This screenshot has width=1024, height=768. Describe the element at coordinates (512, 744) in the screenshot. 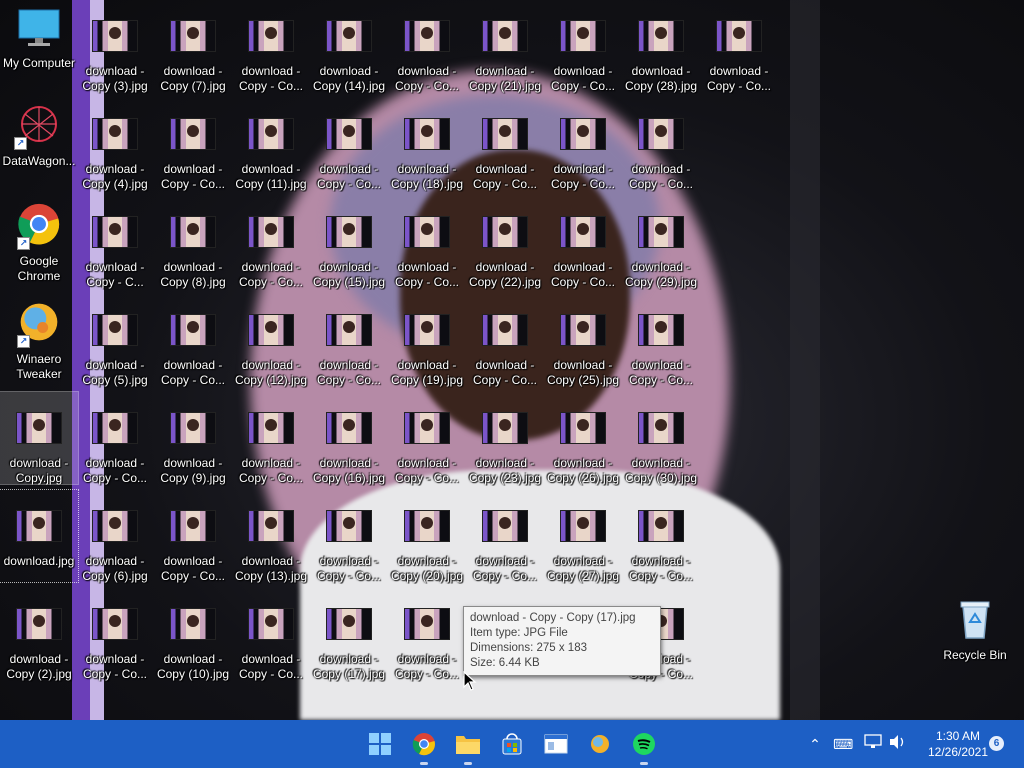

I see `store-button` at that location.